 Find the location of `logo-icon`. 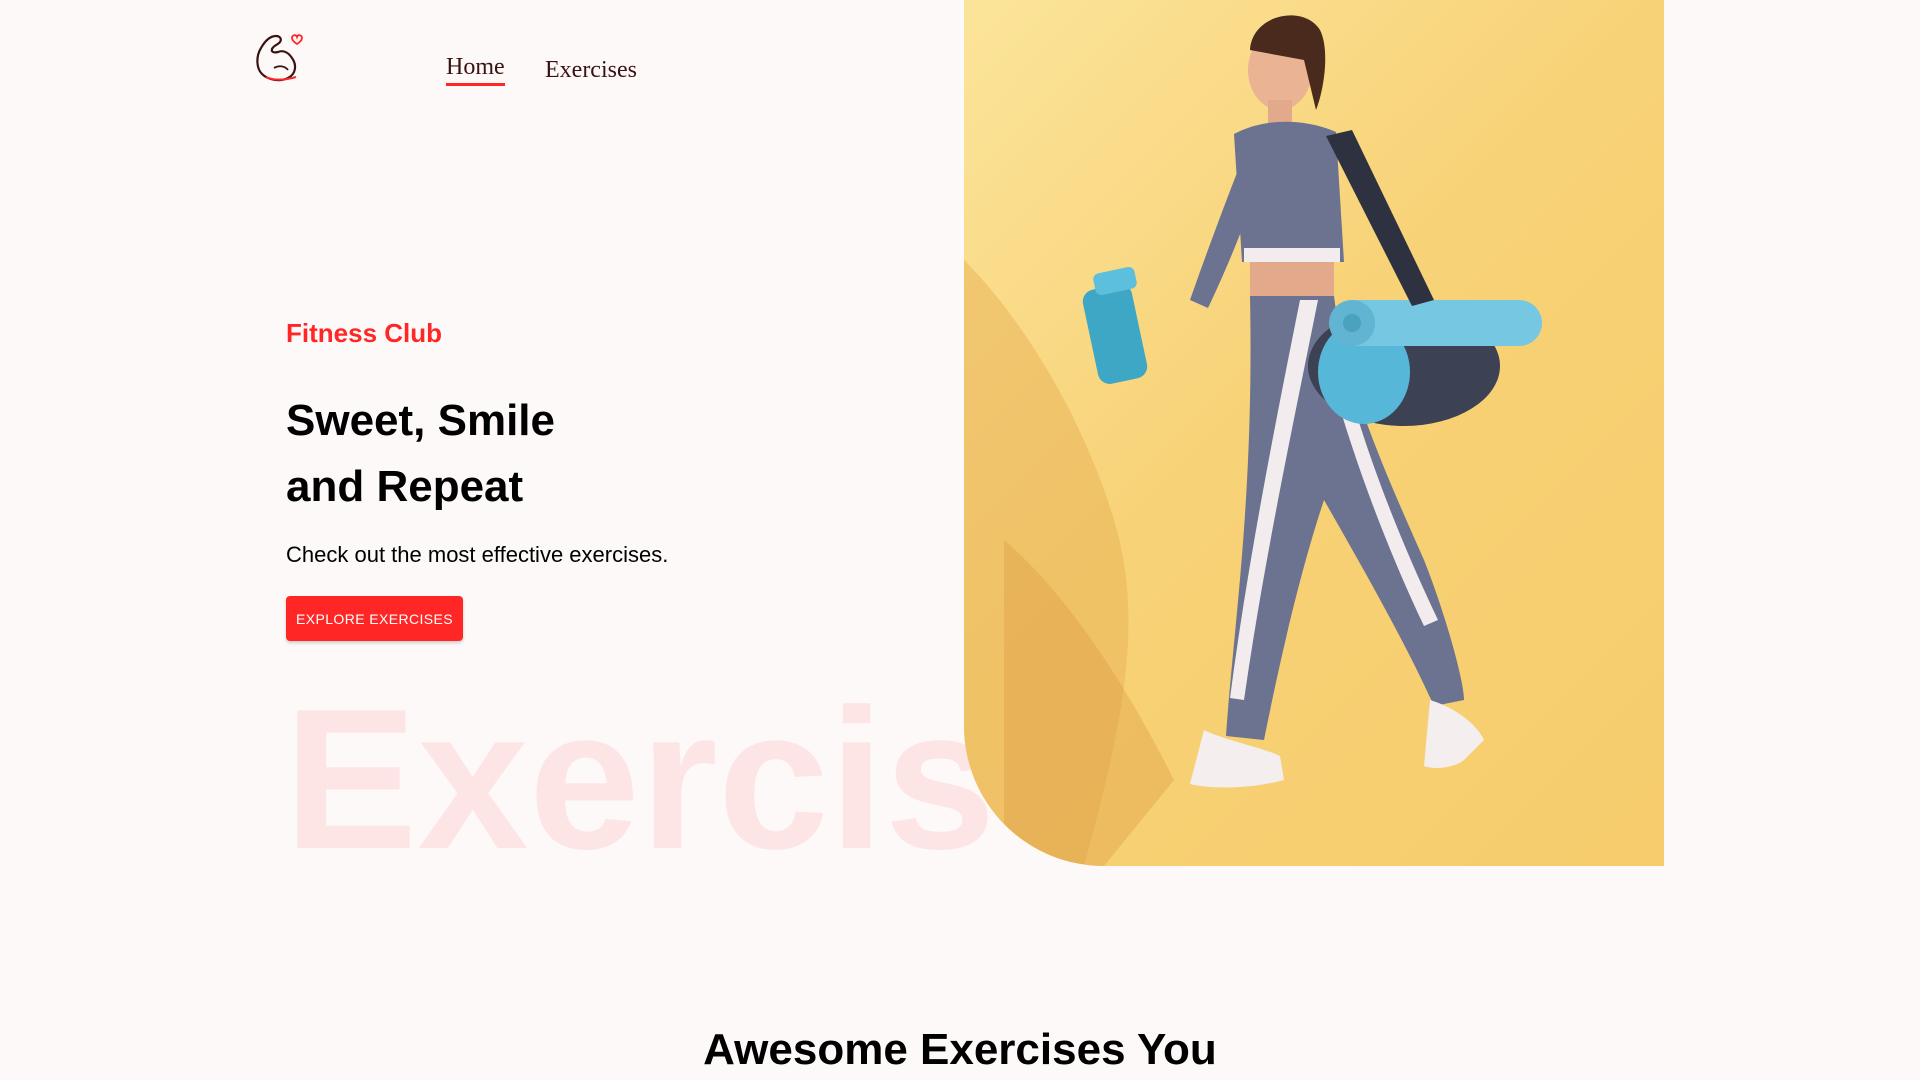

logo-icon is located at coordinates (279, 56).